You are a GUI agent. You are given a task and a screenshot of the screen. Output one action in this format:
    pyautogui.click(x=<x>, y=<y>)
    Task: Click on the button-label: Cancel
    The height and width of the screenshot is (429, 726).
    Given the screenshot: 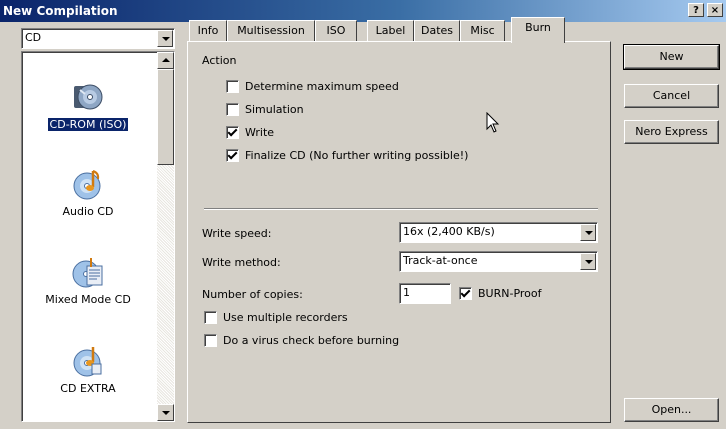 What is the action you would take?
    pyautogui.click(x=671, y=95)
    